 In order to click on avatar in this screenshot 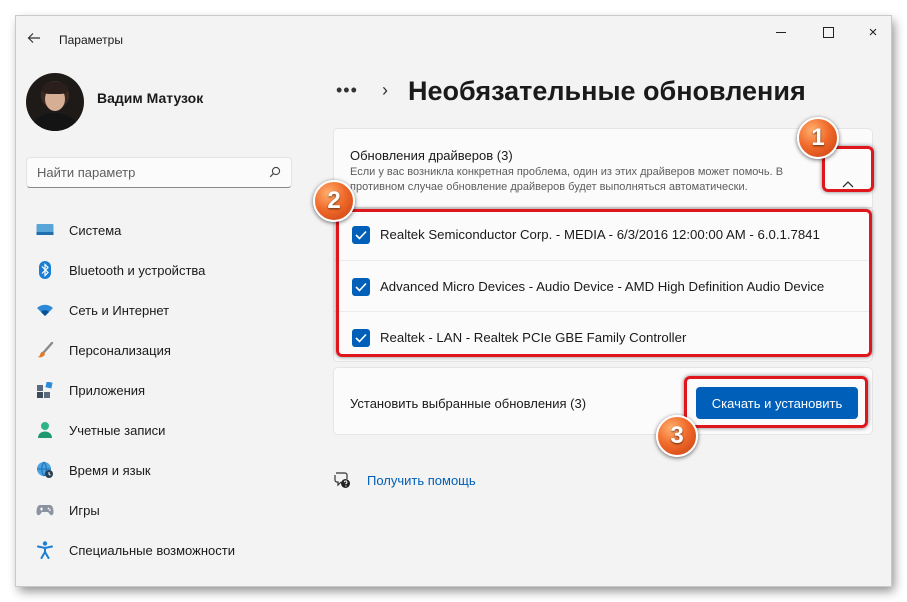, I will do `click(55, 102)`.